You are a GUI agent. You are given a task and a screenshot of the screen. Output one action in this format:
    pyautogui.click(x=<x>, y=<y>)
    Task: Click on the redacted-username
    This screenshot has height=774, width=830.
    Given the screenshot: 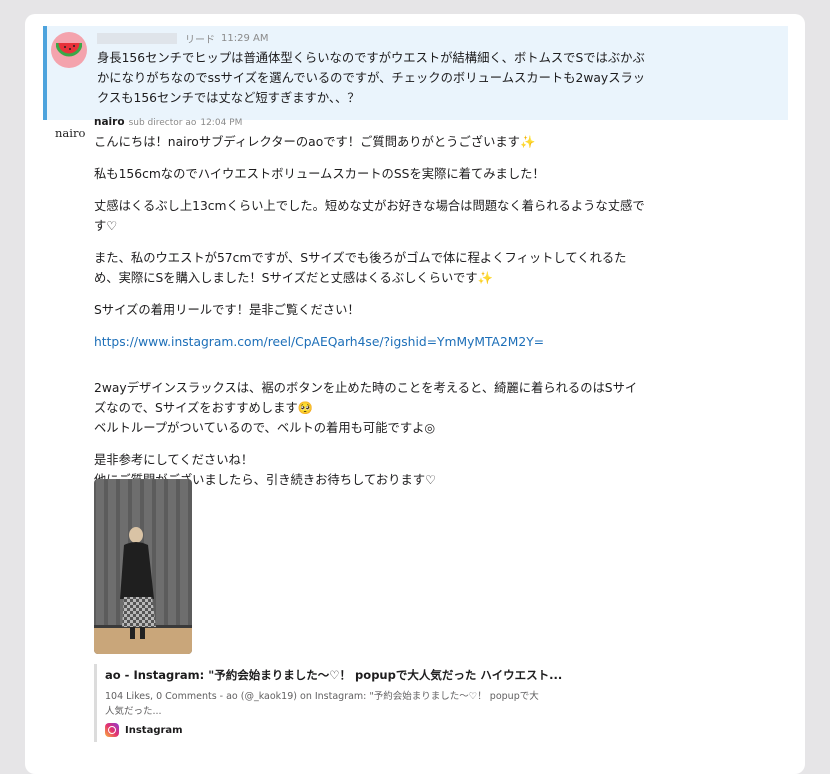 What is the action you would take?
    pyautogui.click(x=137, y=38)
    